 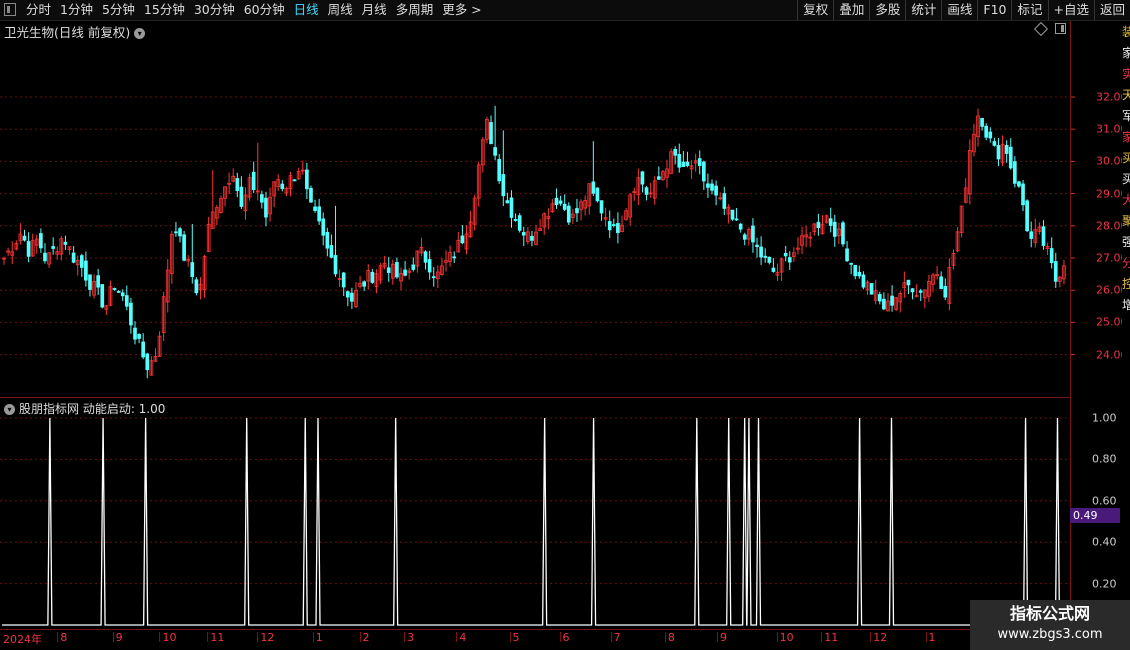 What do you see at coordinates (617, 637) in the screenshot?
I see `time-axis-month: 7` at bounding box center [617, 637].